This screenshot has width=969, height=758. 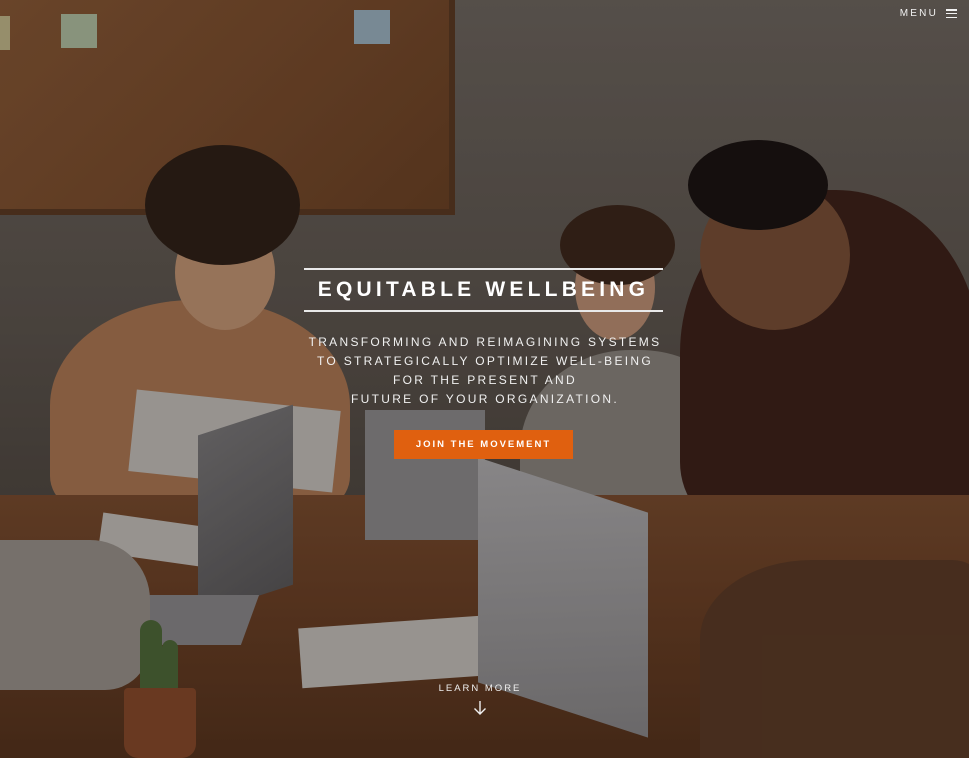 What do you see at coordinates (483, 269) in the screenshot?
I see `title-top-rule` at bounding box center [483, 269].